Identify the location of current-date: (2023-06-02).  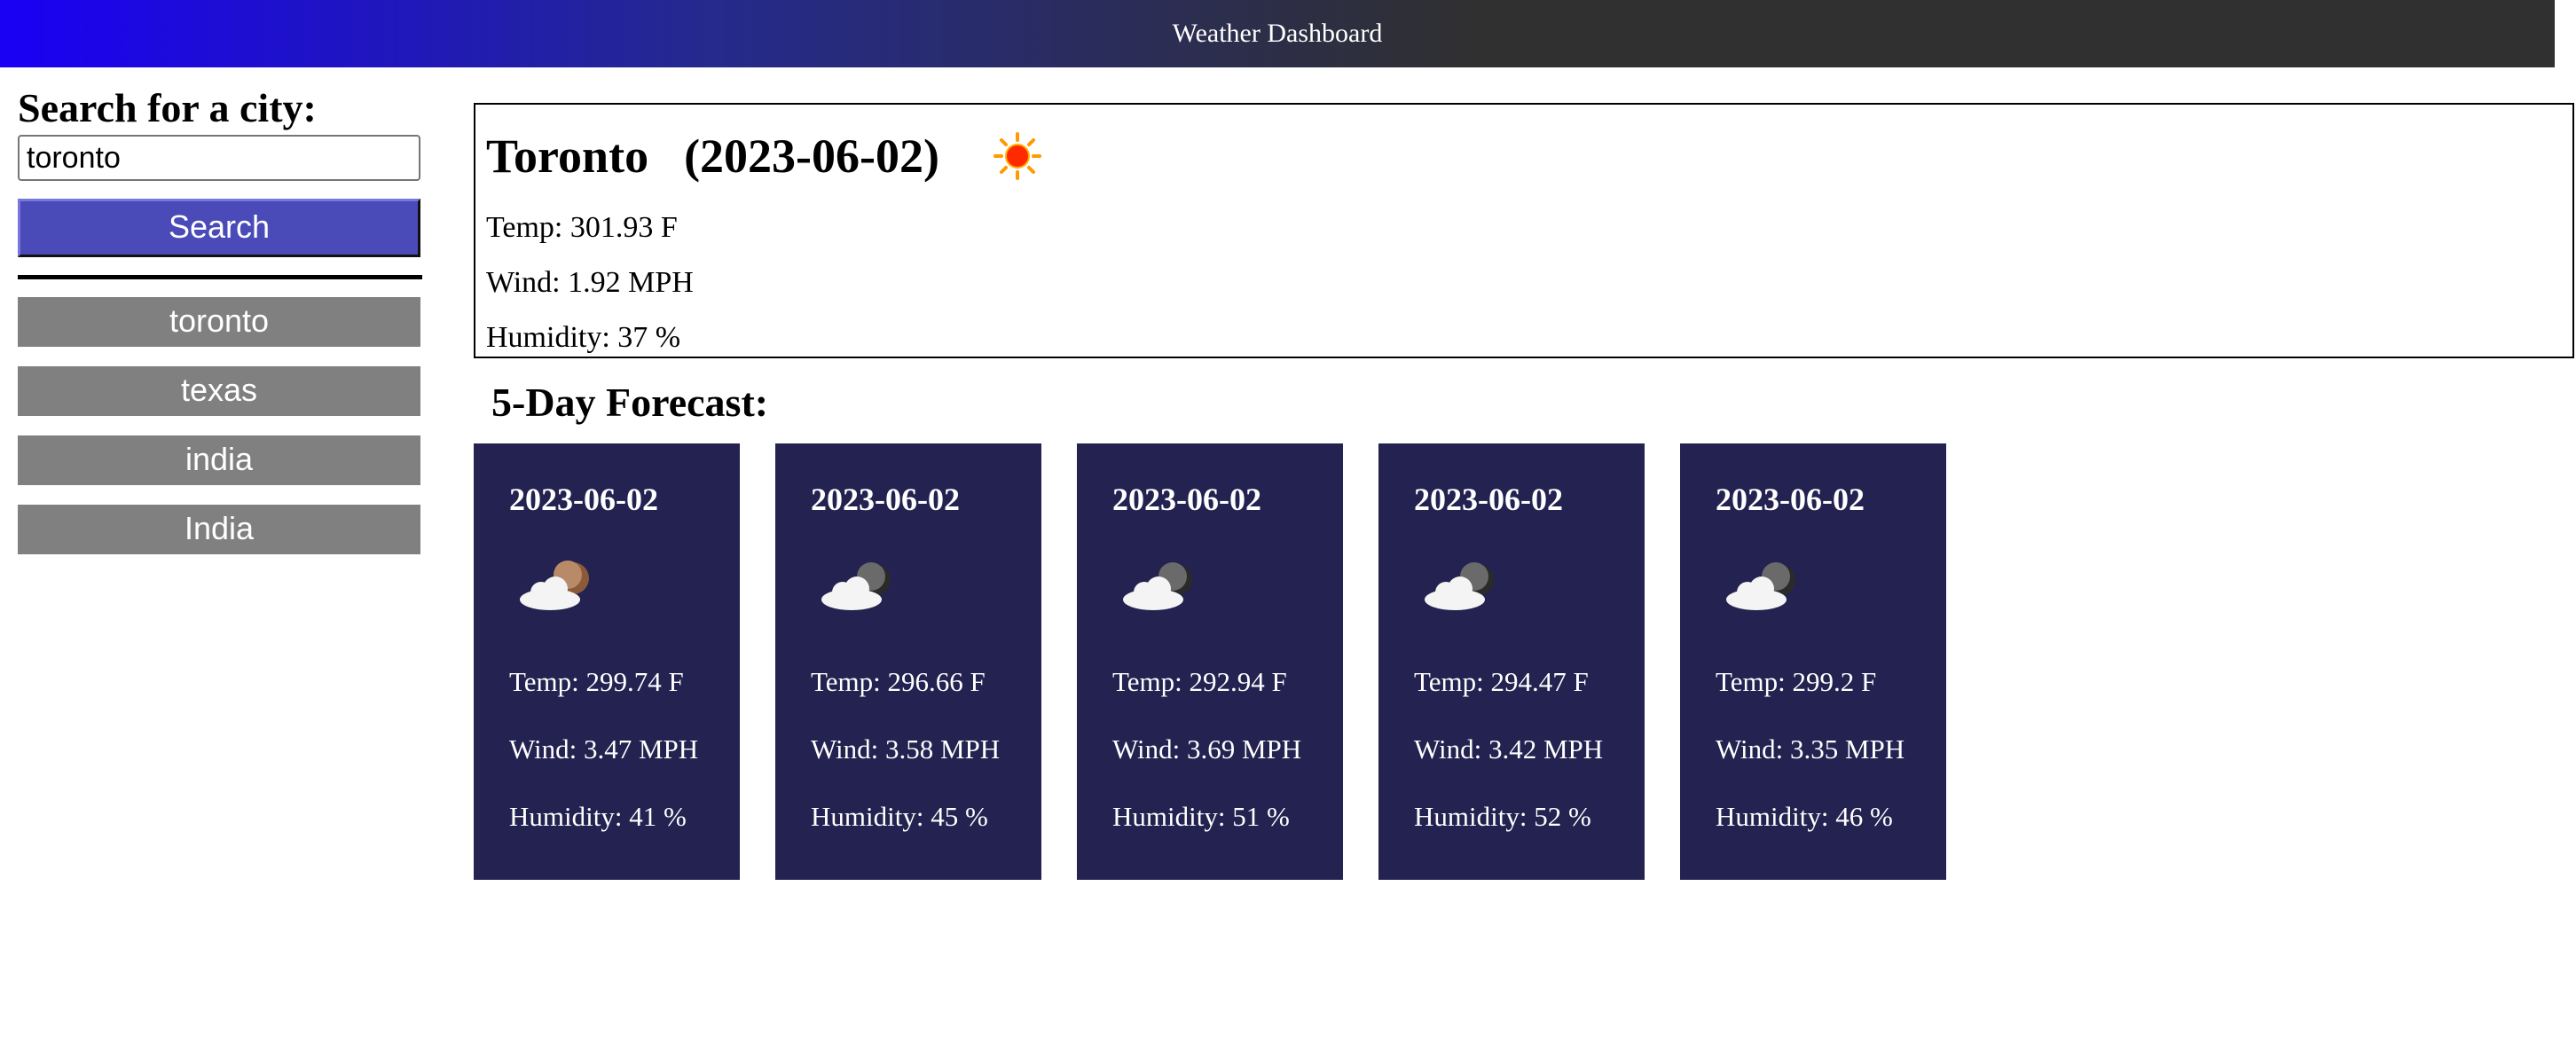
(812, 156).